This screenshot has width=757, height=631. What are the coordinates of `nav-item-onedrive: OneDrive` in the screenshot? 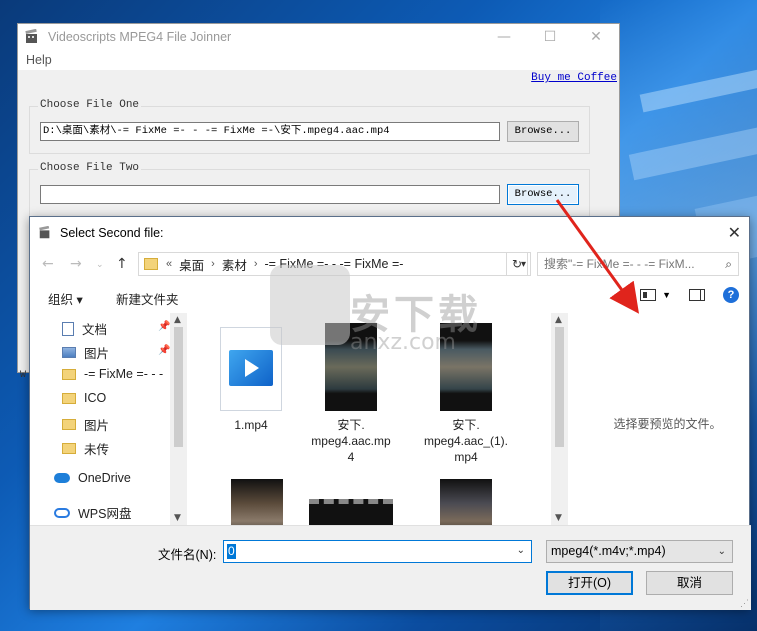 It's located at (92, 478).